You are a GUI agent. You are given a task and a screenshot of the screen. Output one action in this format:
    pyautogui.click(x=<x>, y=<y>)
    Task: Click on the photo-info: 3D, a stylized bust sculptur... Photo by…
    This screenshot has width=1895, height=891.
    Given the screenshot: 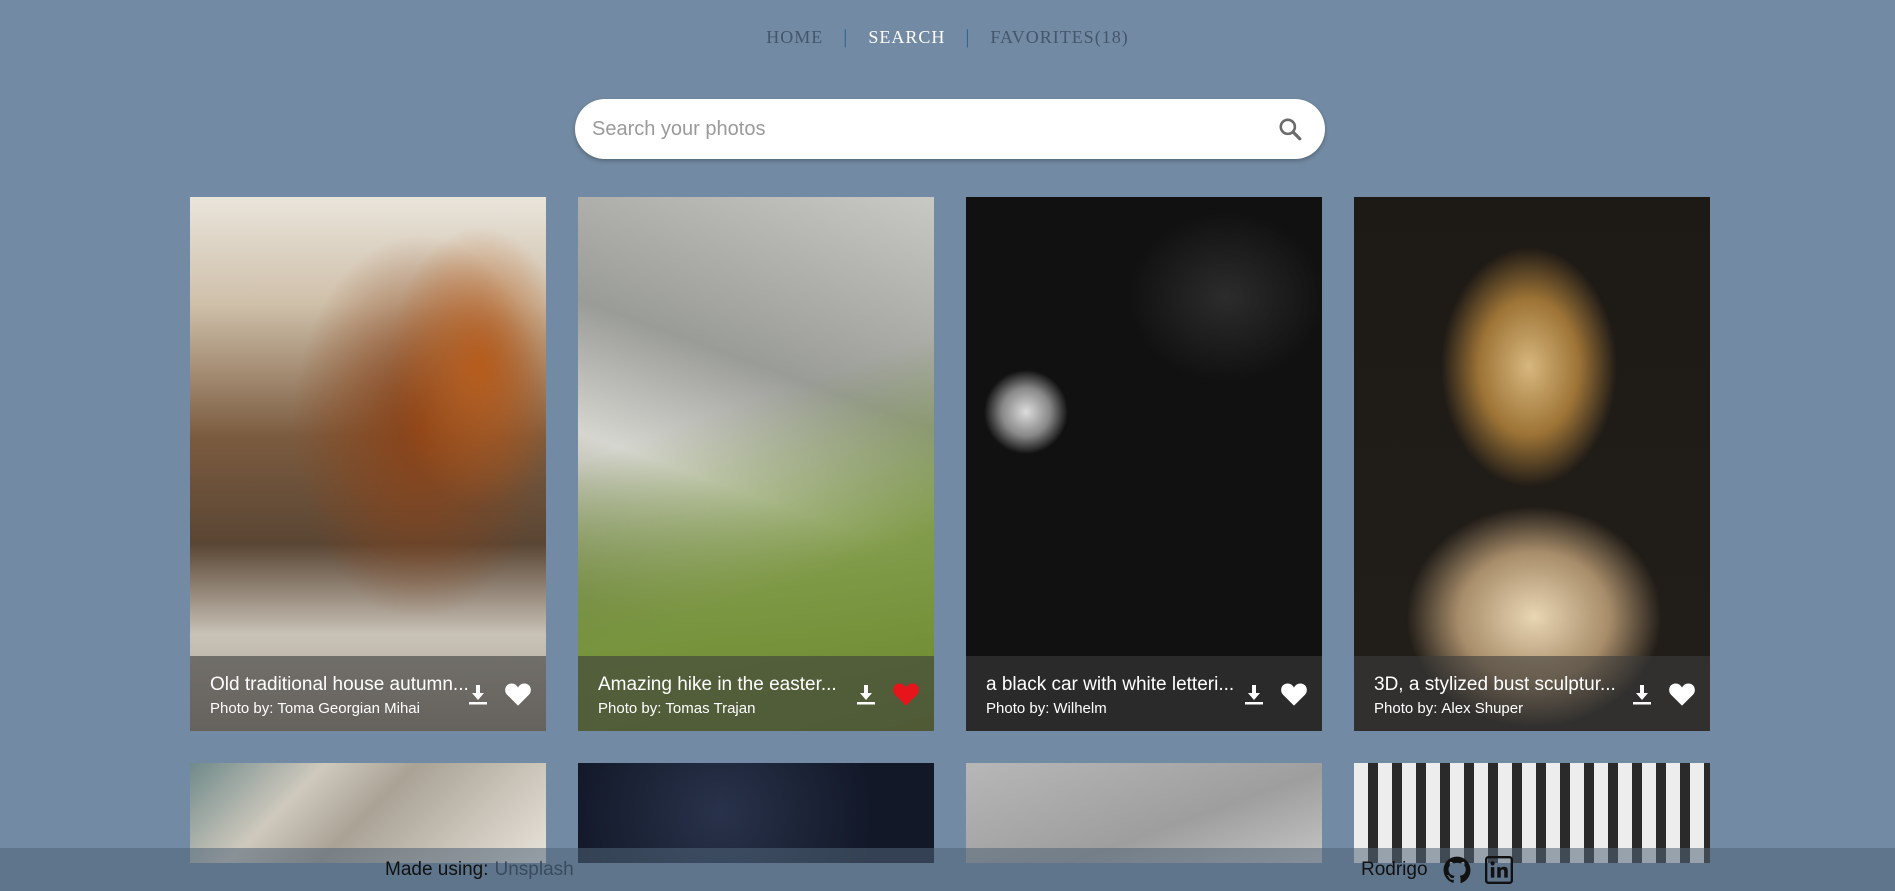 What is the action you would take?
    pyautogui.click(x=1532, y=693)
    